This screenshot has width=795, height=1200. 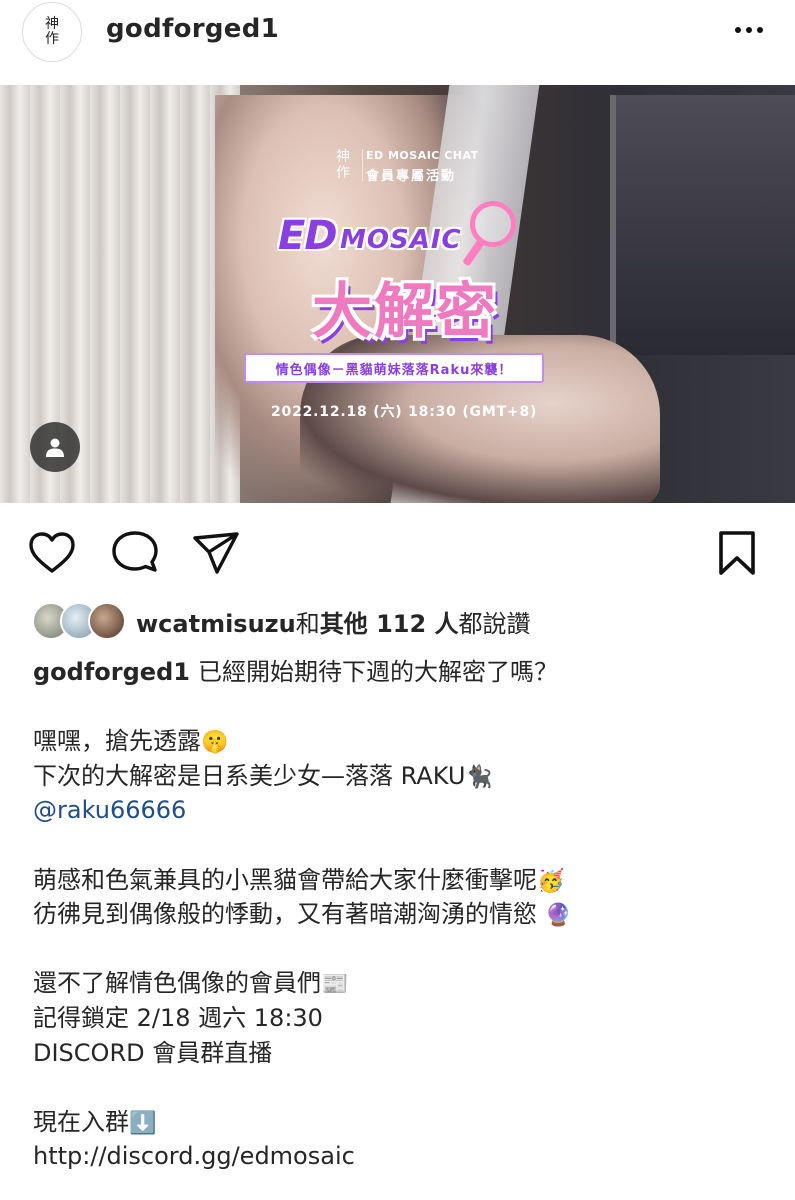 I want to click on logo-mosaic-text: MOSAIC, so click(x=401, y=240).